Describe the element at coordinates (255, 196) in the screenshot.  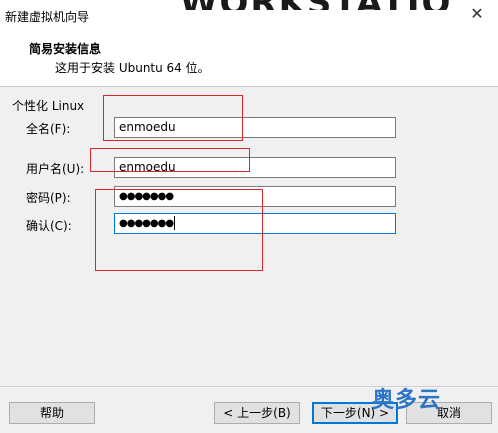
I see `password-input: ●●●●●●●` at that location.